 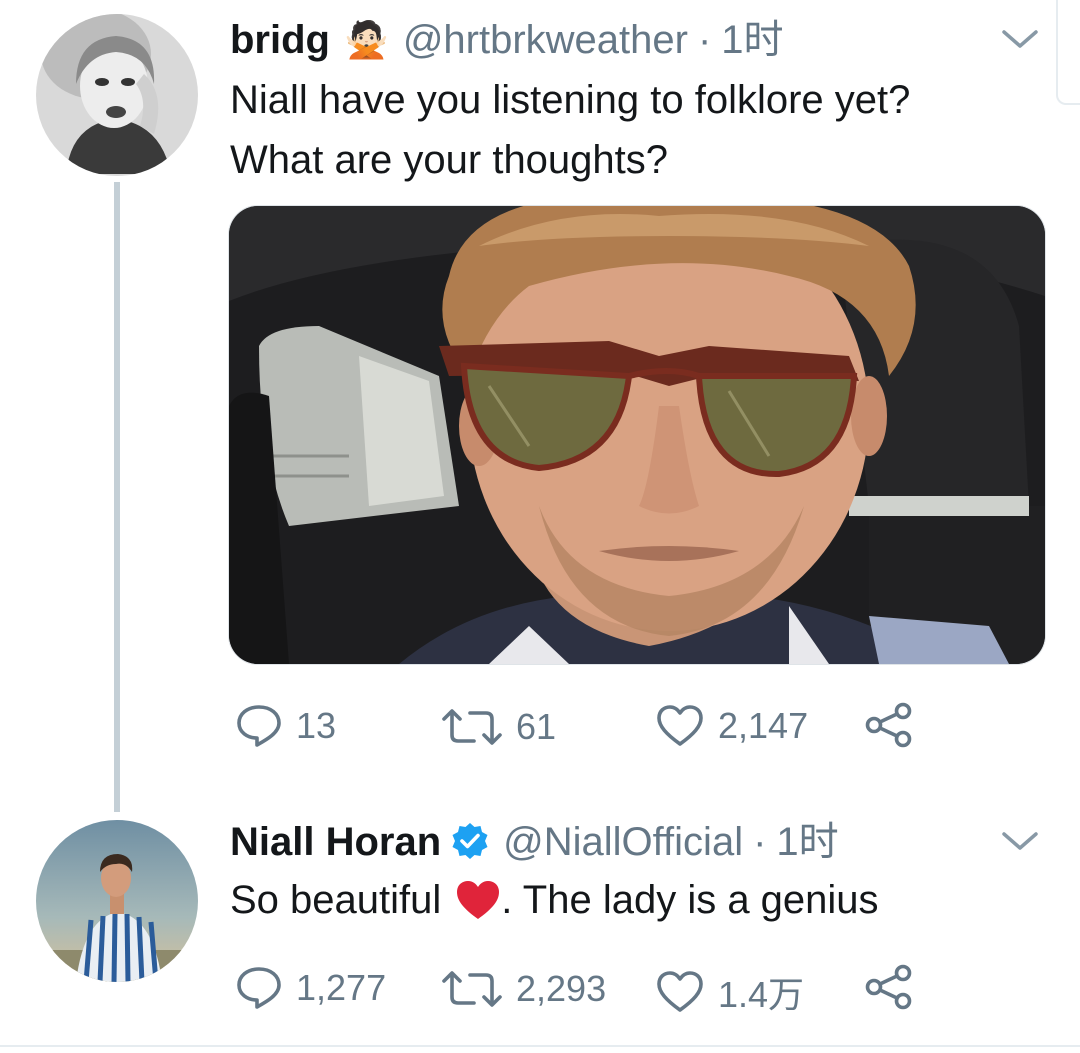 I want to click on tweet-text-part: . The lady is a genius, so click(x=690, y=900).